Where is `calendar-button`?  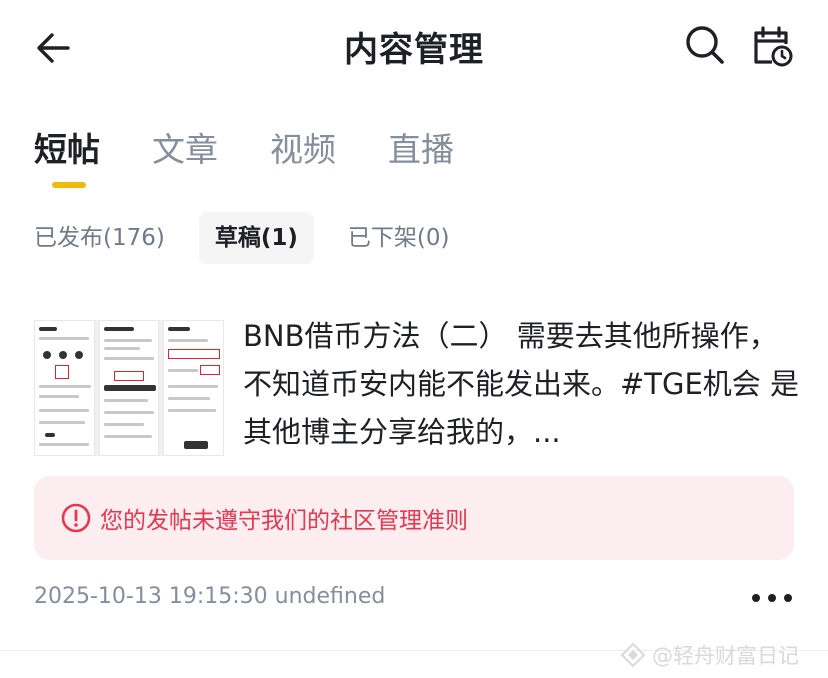 calendar-button is located at coordinates (772, 46).